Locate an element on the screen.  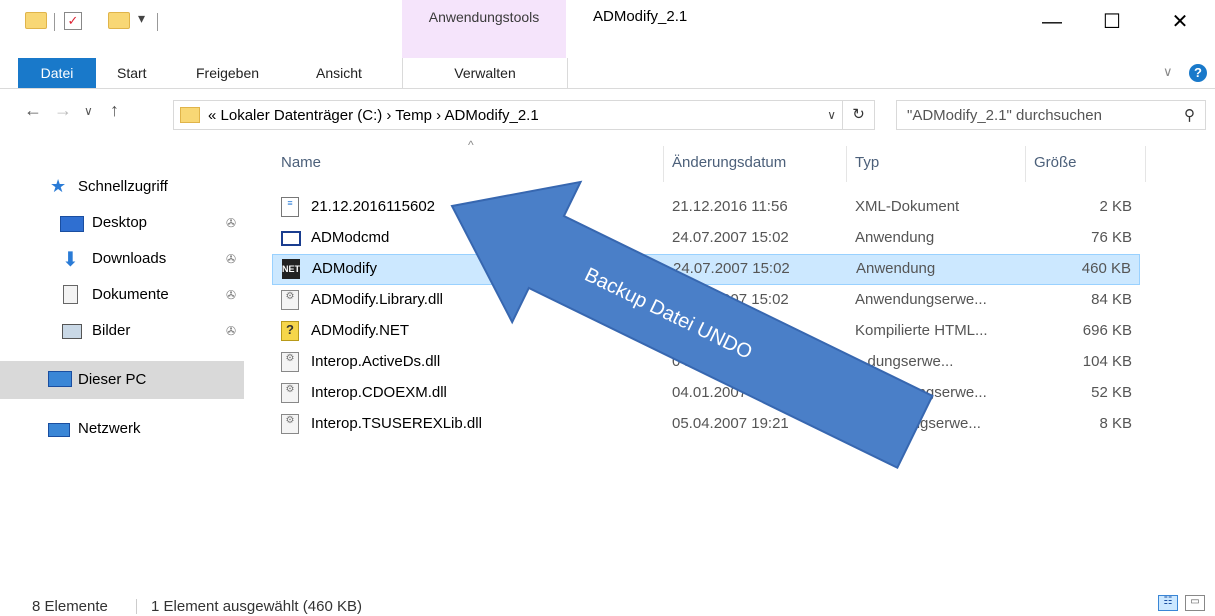
sidebar-item-desktop: Desktop ✇ is located at coordinates (122, 224).